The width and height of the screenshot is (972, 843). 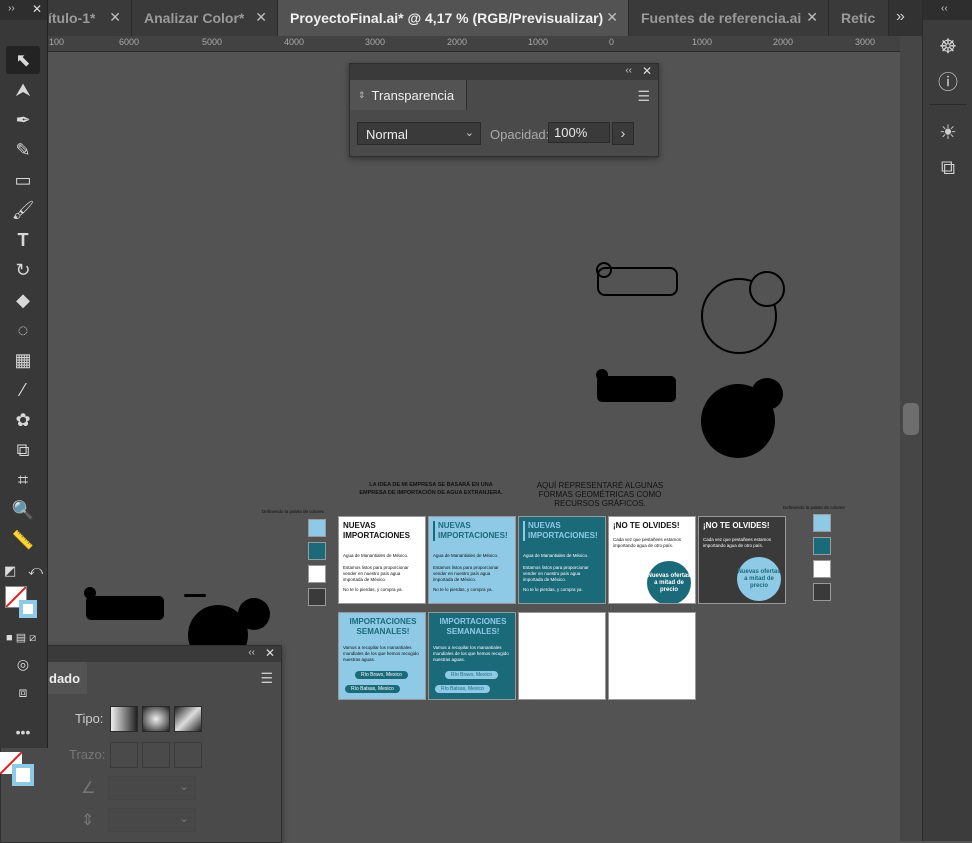 I want to click on symbol-sprayer-icon: ✿, so click(x=23, y=420).